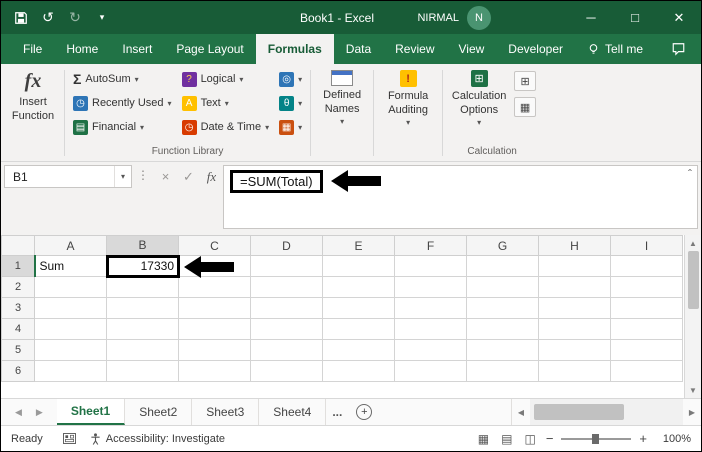 This screenshot has height=452, width=702. Describe the element at coordinates (18, 412) in the screenshot. I see `previous-sheet-icon: ◀` at that location.